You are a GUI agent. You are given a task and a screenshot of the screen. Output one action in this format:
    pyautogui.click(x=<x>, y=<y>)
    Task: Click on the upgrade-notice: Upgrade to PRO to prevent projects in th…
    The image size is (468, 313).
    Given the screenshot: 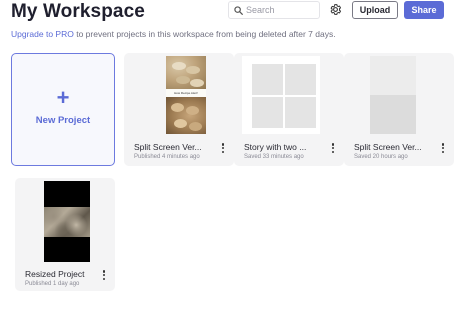 What is the action you would take?
    pyautogui.click(x=173, y=34)
    